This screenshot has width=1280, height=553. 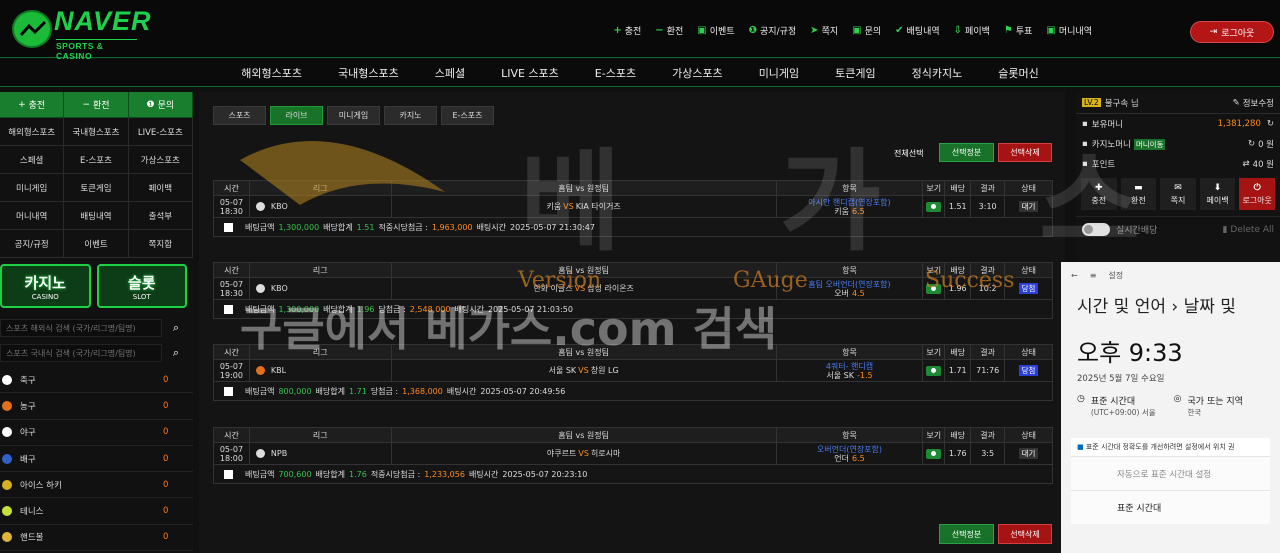 What do you see at coordinates (1096, 229) in the screenshot?
I see `realtime-toggle` at bounding box center [1096, 229].